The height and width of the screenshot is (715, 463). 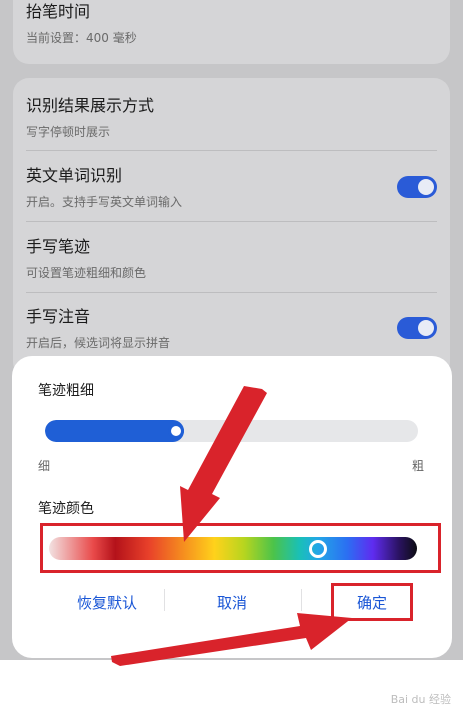 I want to click on pinyin-toggle, so click(x=417, y=328).